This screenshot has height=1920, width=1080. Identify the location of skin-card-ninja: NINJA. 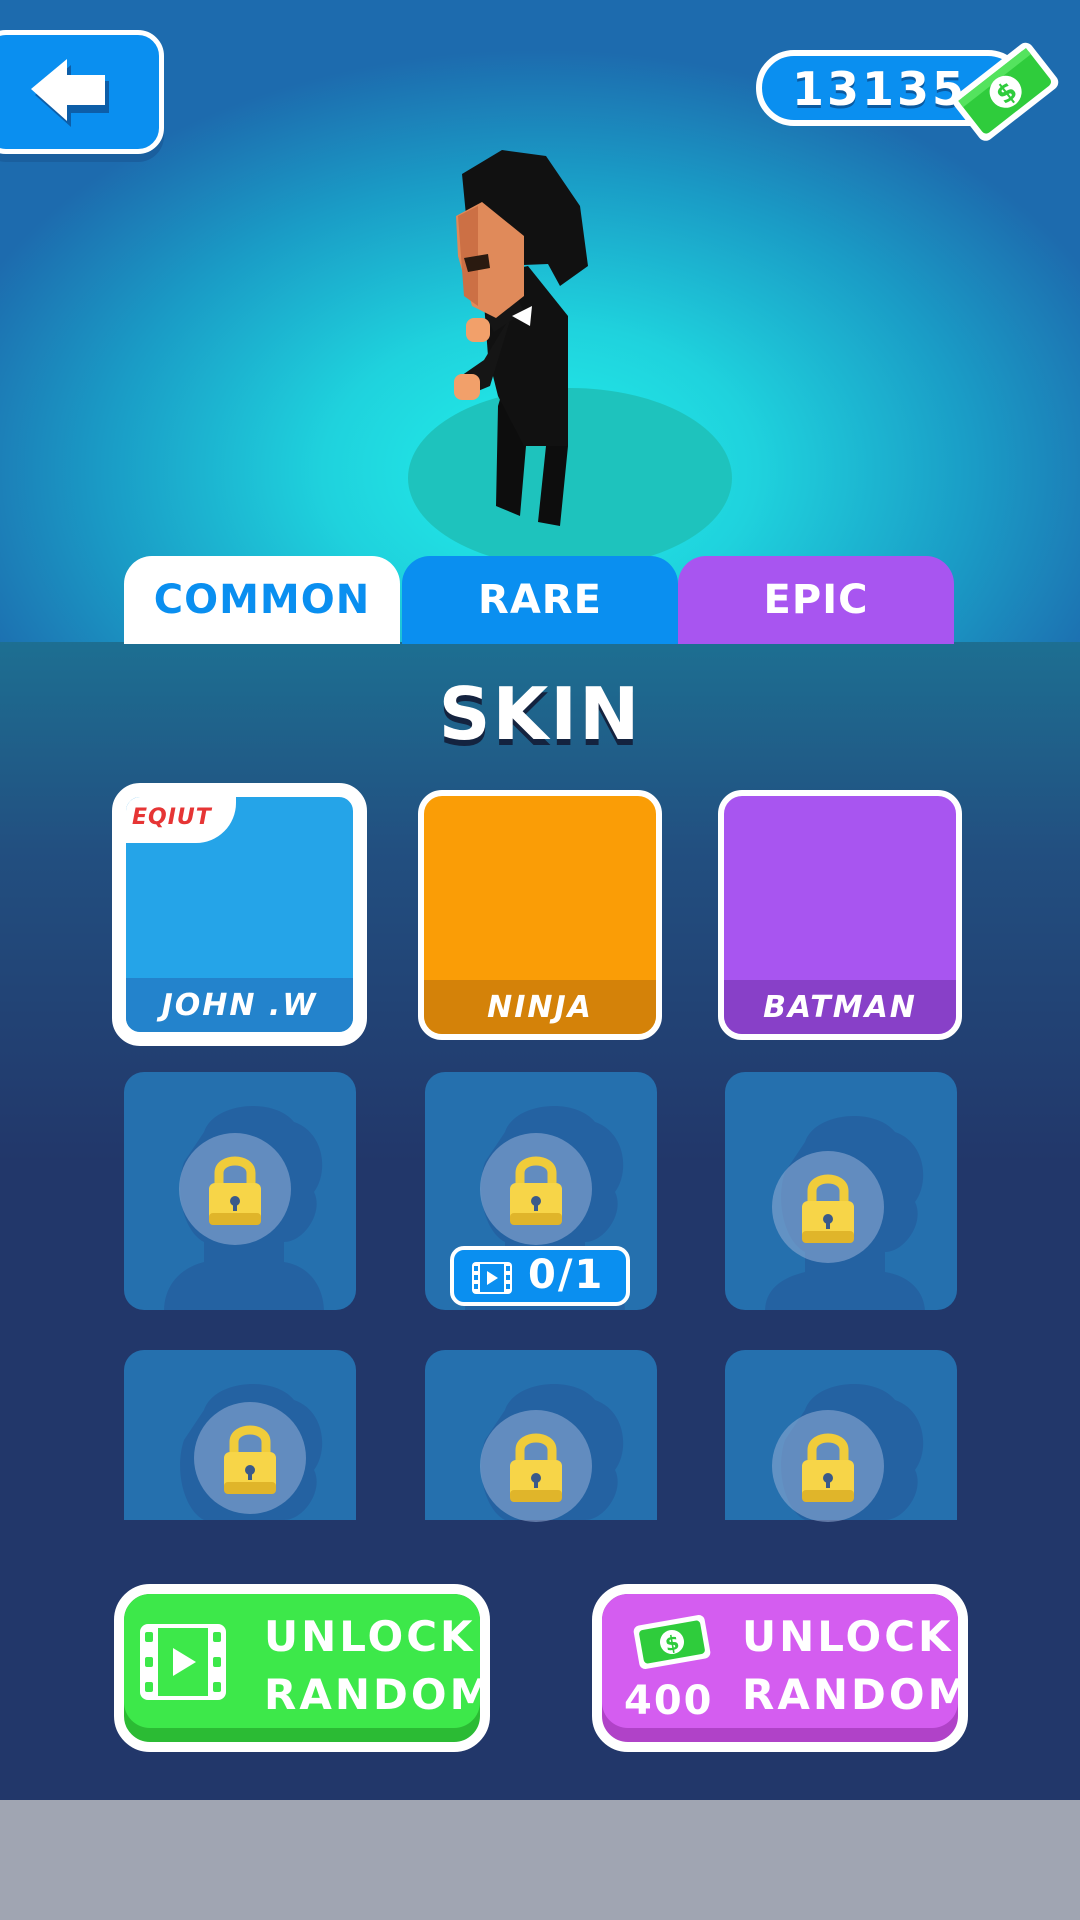
(540, 915).